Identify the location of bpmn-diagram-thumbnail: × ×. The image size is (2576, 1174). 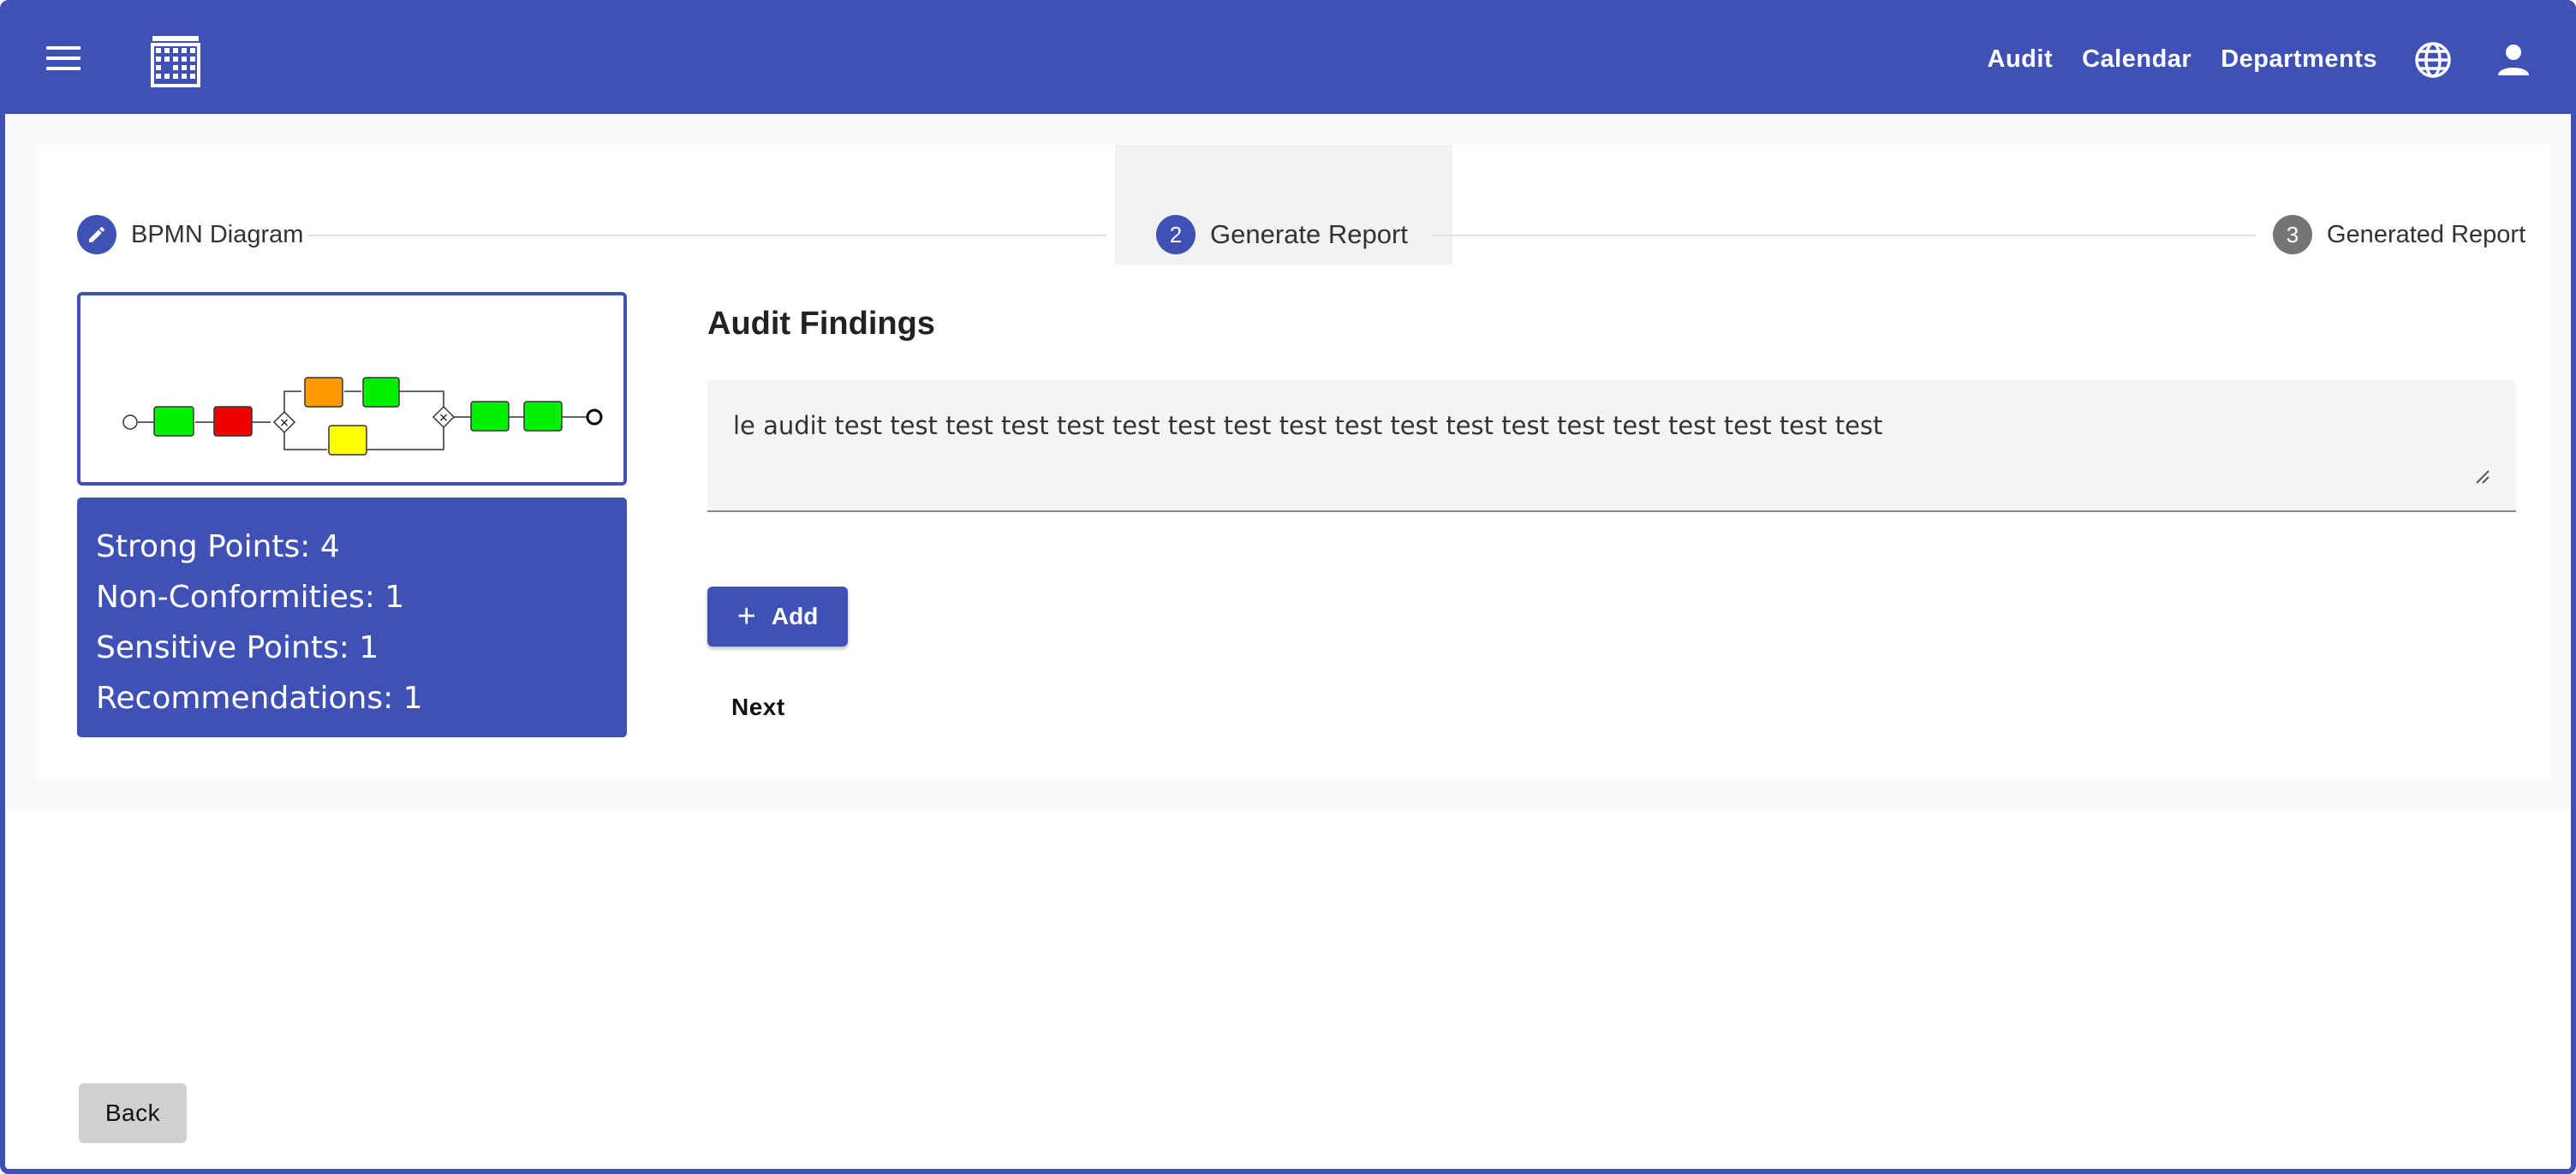
(352, 389).